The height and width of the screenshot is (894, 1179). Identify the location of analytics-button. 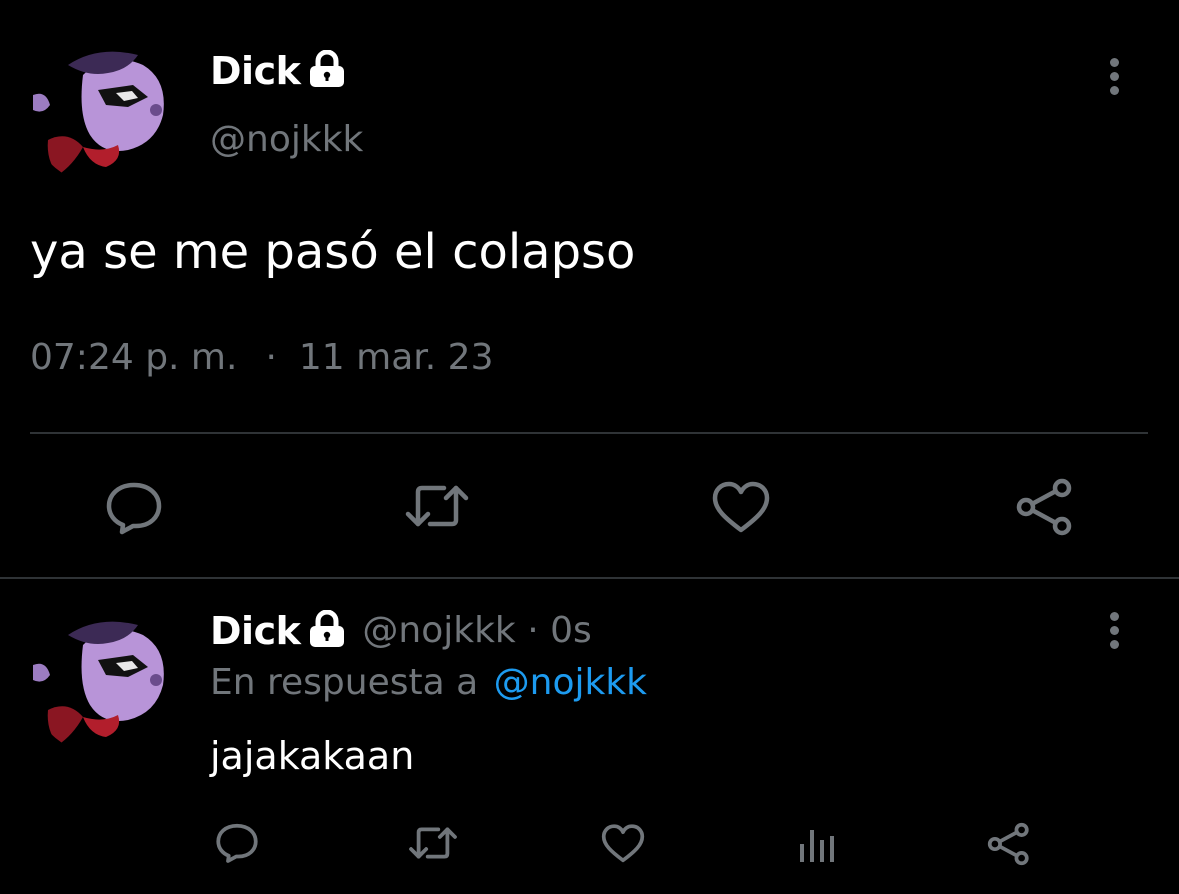
(818, 845).